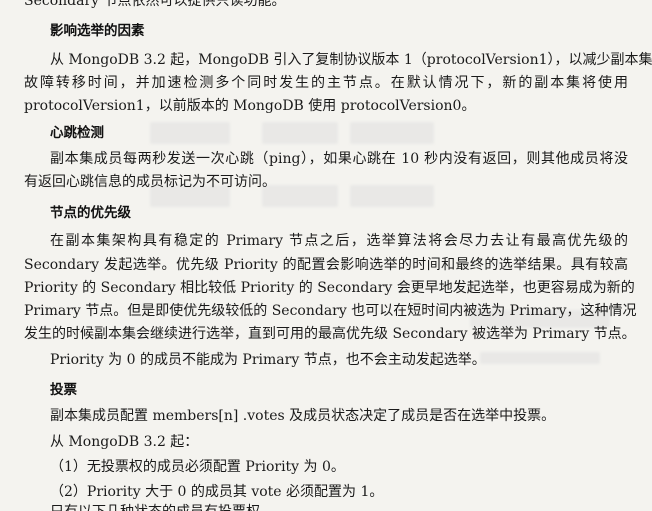 Image resolution: width=652 pixels, height=511 pixels. Describe the element at coordinates (90, 213) in the screenshot. I see `section-heading-priority: 节点的优先级` at that location.